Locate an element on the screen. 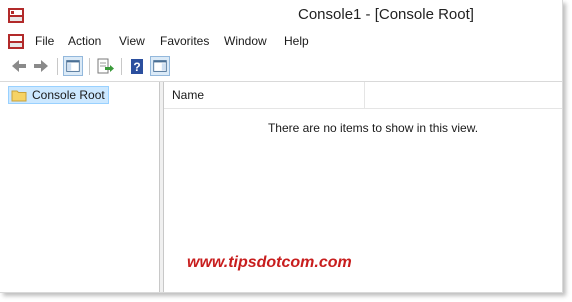 This screenshot has height=302, width=572. menu-favorites: Favorites is located at coordinates (184, 41).